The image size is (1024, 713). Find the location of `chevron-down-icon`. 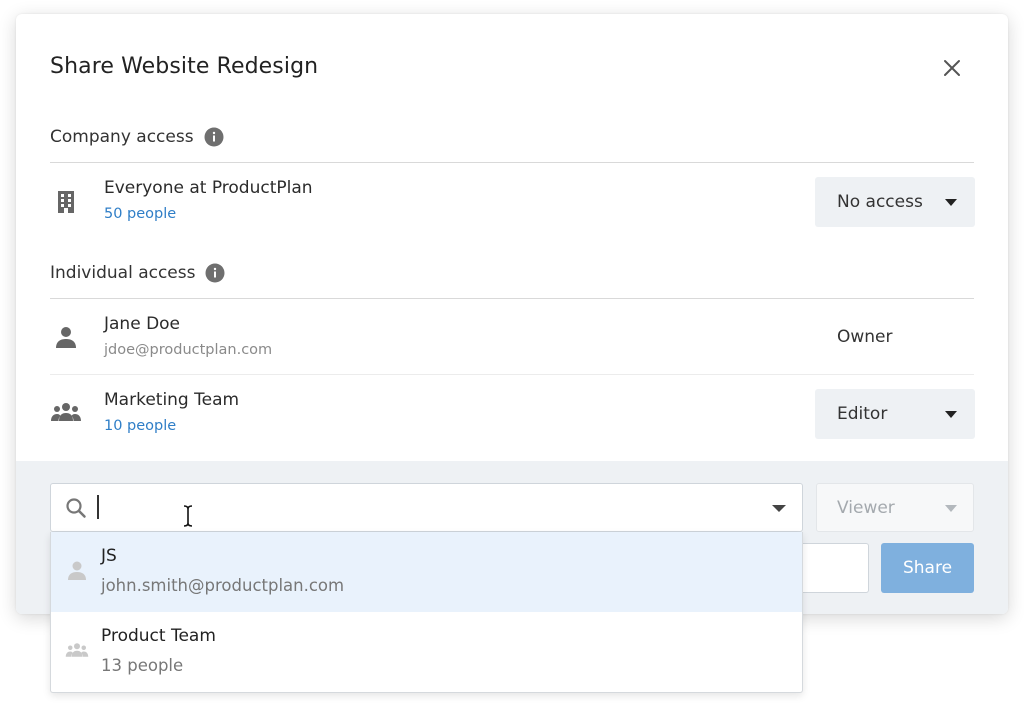

chevron-down-icon is located at coordinates (779, 508).